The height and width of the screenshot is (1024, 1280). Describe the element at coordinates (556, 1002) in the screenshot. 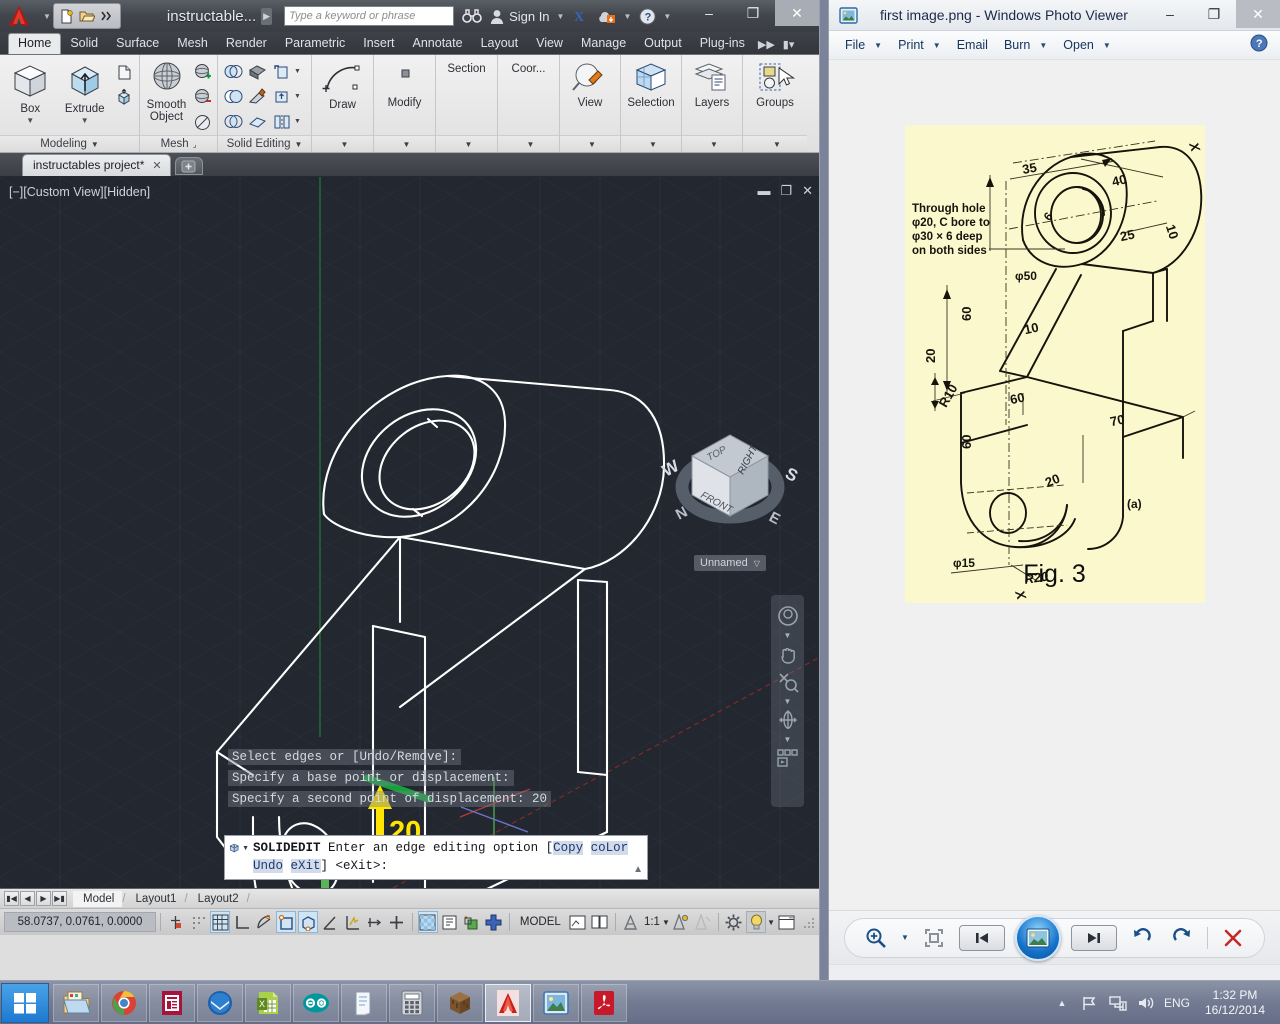

I see `taskbar-item-photo-viewer` at that location.